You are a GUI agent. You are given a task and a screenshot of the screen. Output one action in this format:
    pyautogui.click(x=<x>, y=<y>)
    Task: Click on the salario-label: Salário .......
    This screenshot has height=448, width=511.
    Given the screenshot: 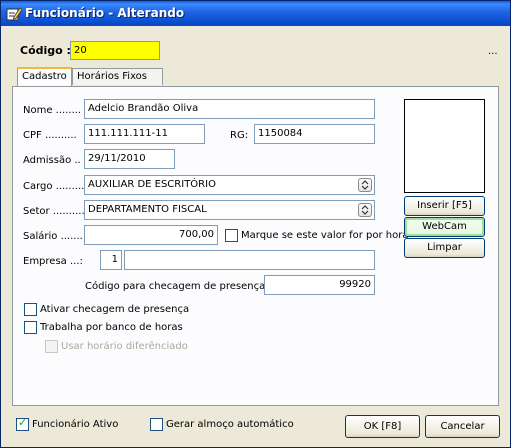 What is the action you would take?
    pyautogui.click(x=53, y=236)
    